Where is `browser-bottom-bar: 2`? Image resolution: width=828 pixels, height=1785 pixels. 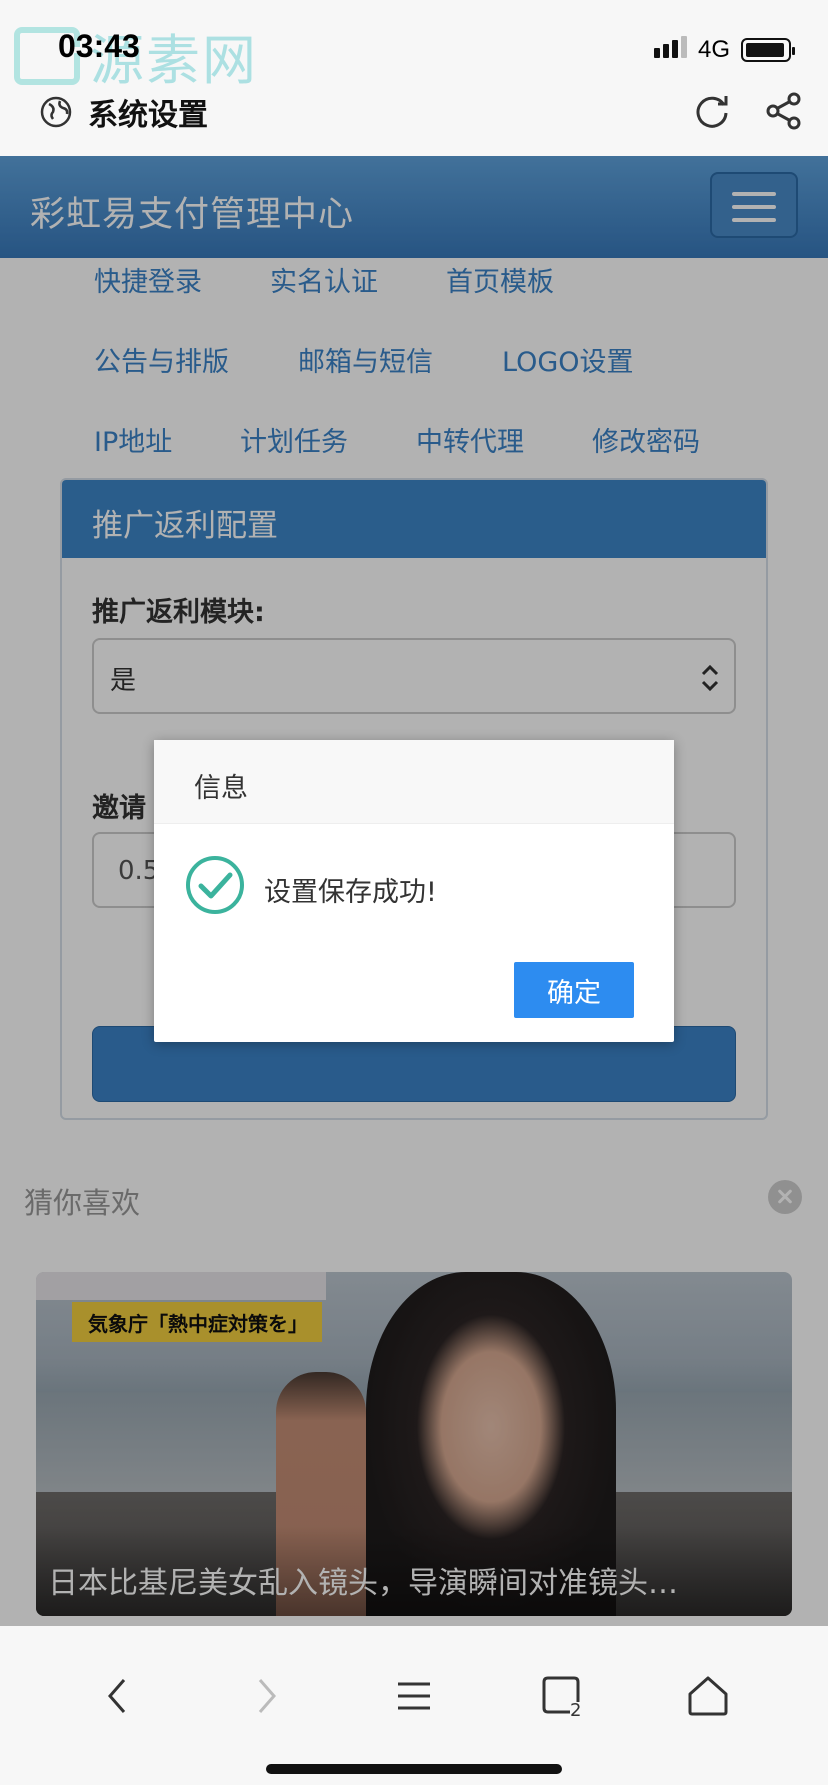
browser-bottom-bar: 2 is located at coordinates (414, 1705).